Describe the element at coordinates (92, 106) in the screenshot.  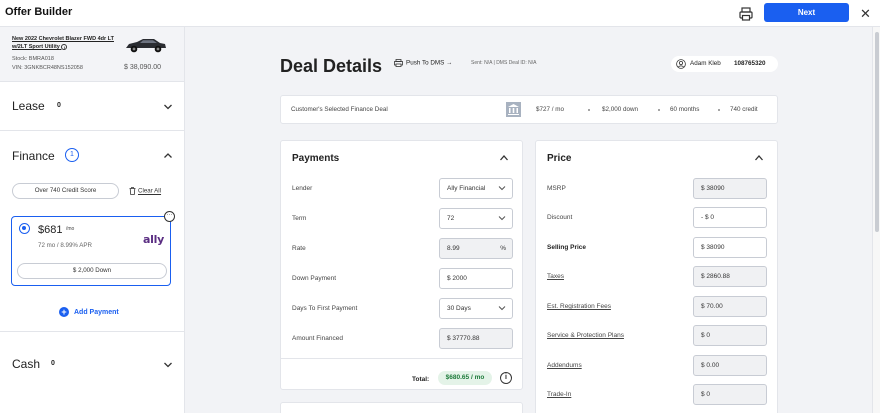
I see `lease-section: Lease 0` at that location.